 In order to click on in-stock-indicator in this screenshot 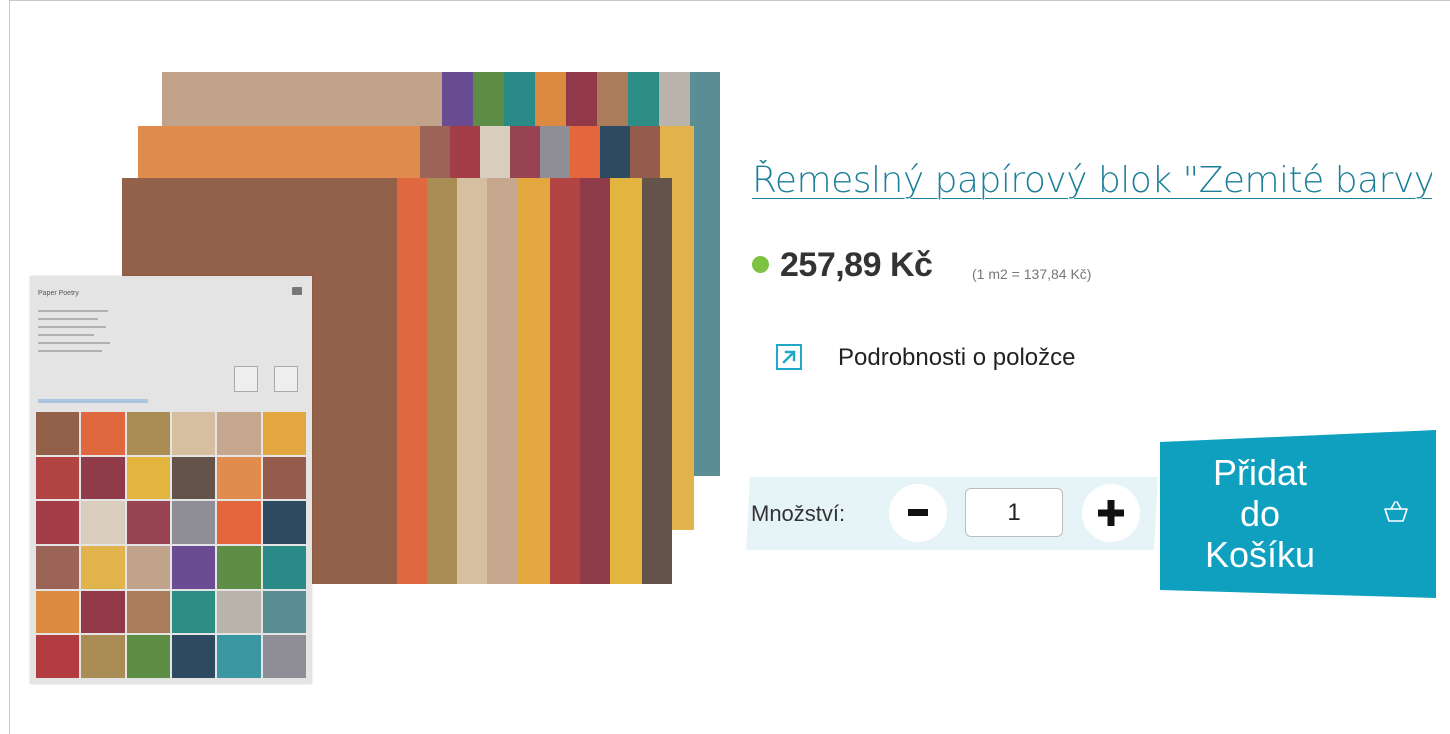, I will do `click(760, 264)`.